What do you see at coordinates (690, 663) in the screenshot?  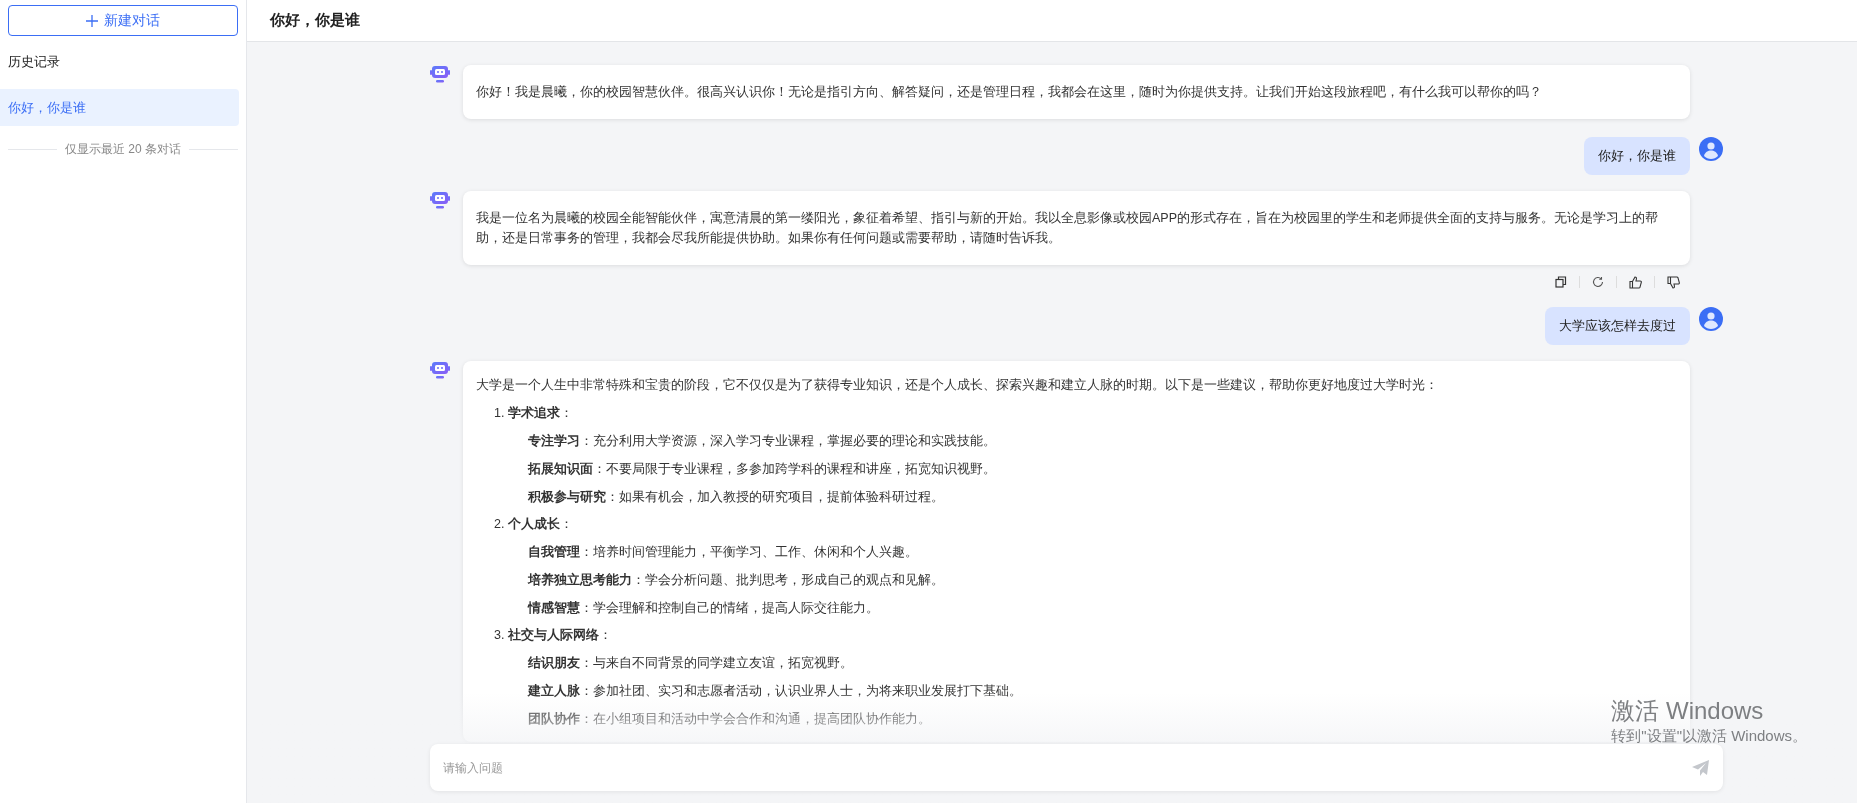 I see `list-item: 结识朋友：与来自不同背景的同学建立友谊，拓宽视野。` at bounding box center [690, 663].